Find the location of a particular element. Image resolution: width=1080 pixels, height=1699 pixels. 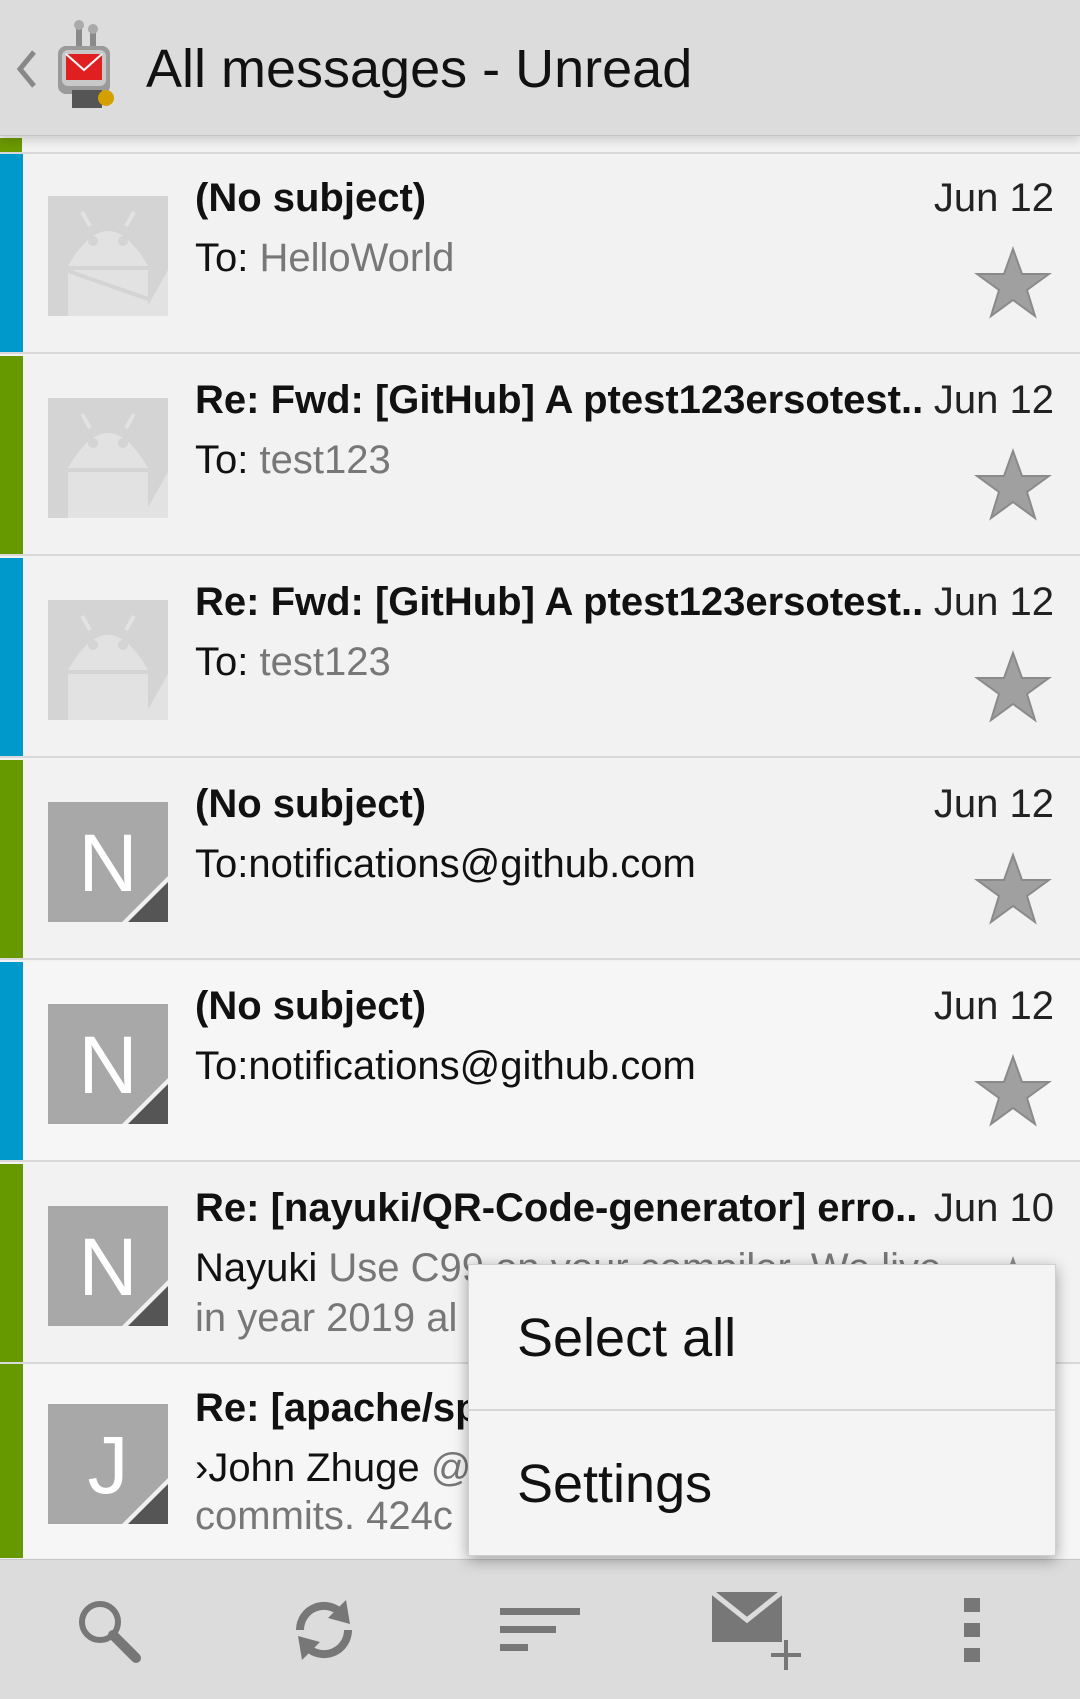

mail-robot-logo-icon is located at coordinates (86, 66).